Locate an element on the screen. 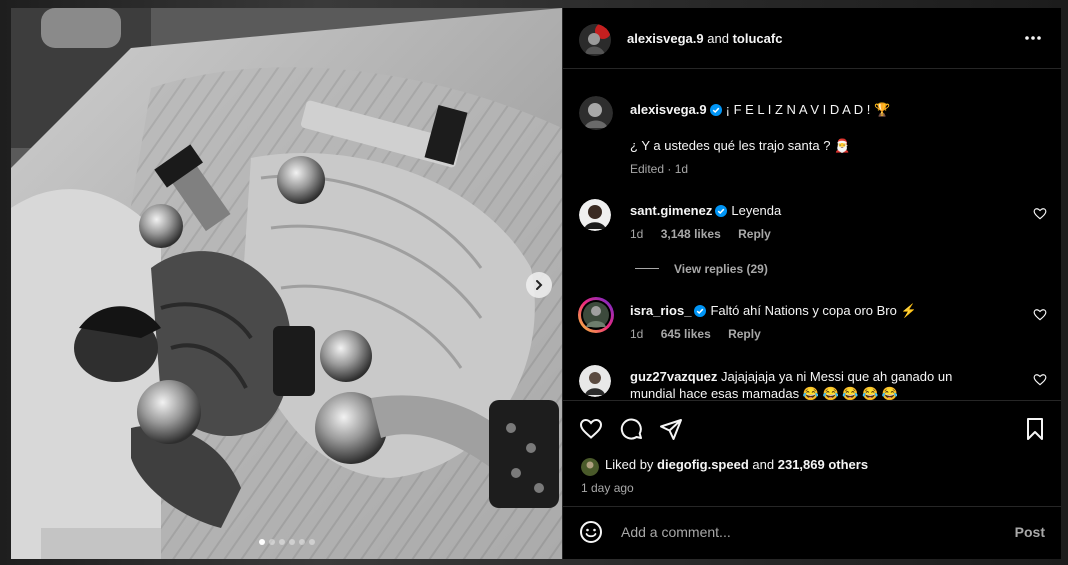 This screenshot has width=1068, height=565. emoji-icon is located at coordinates (591, 532).